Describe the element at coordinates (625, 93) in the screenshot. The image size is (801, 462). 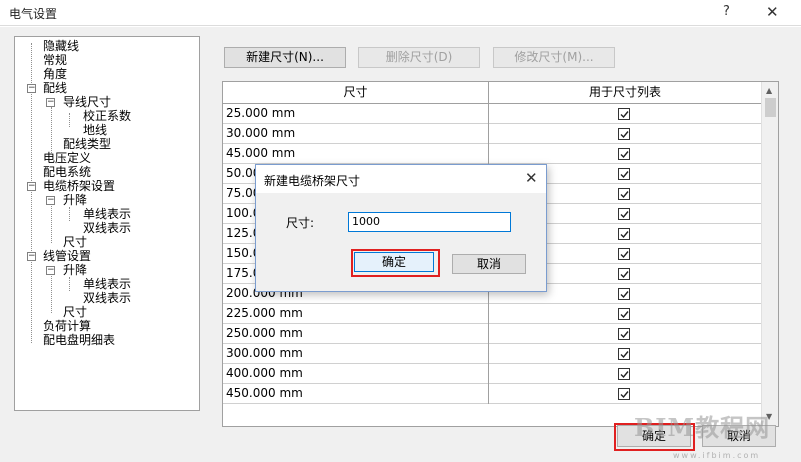
I see `column-header-used-in-list: 用于尺寸列表` at that location.